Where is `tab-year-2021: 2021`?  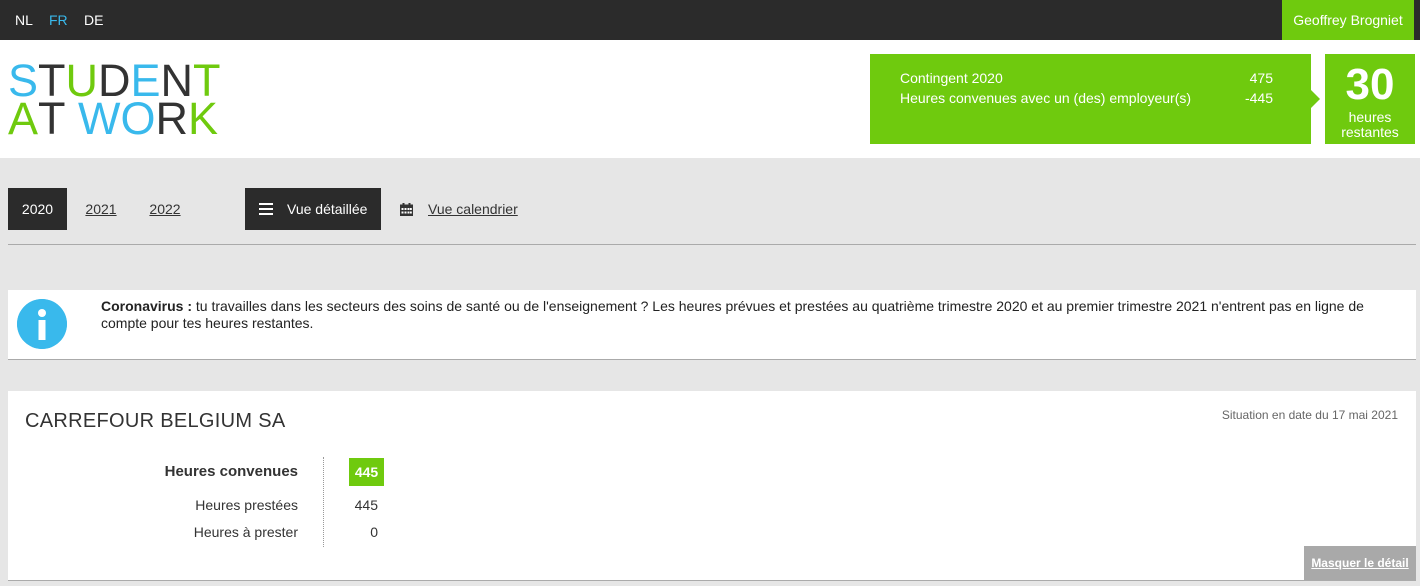
tab-year-2021: 2021 is located at coordinates (101, 209).